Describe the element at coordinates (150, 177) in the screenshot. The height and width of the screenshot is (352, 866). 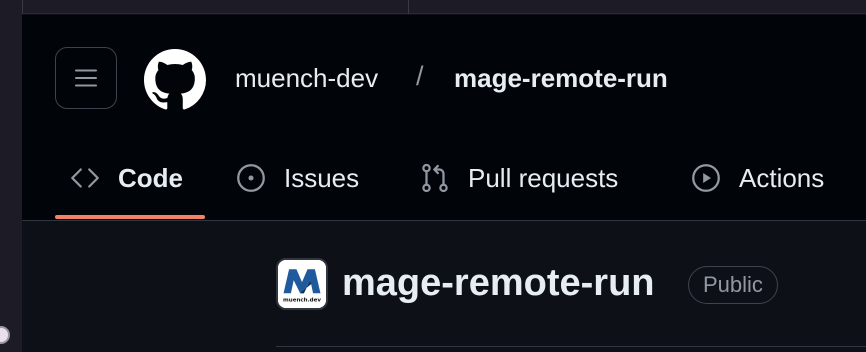
I see `tab-code-label: Code` at that location.